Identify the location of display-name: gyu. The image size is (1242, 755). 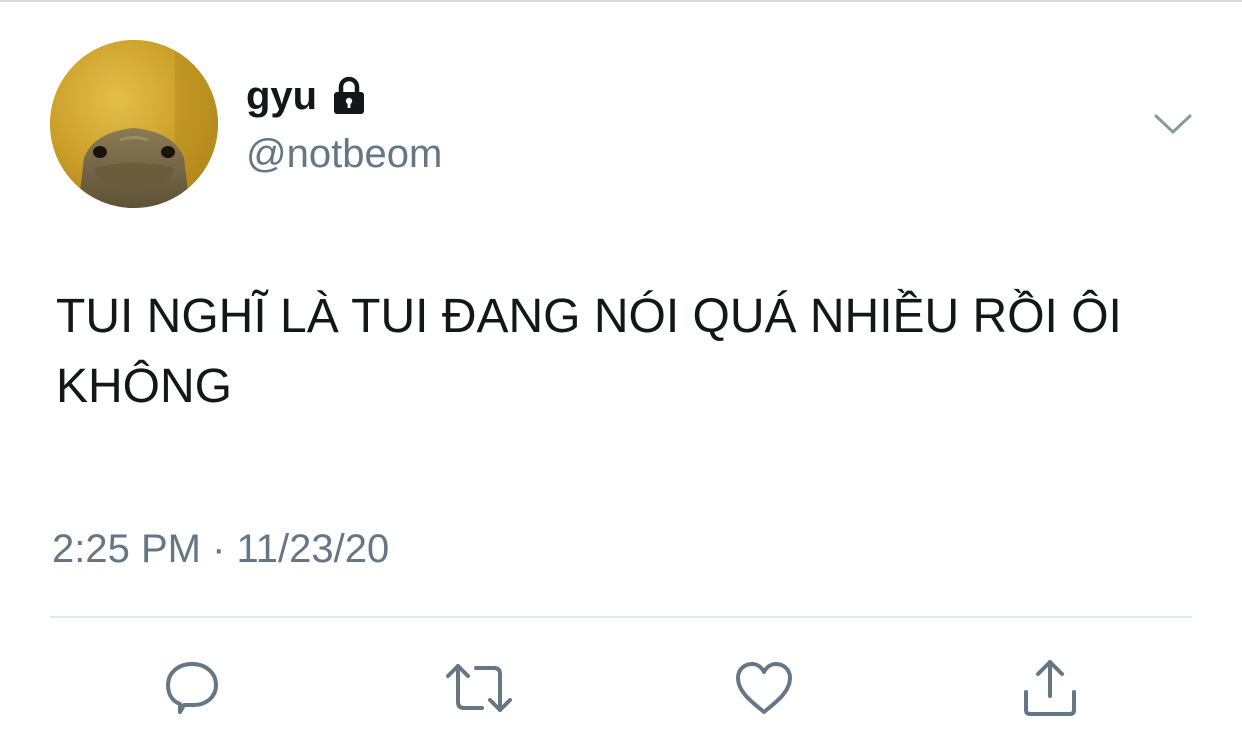
(281, 96).